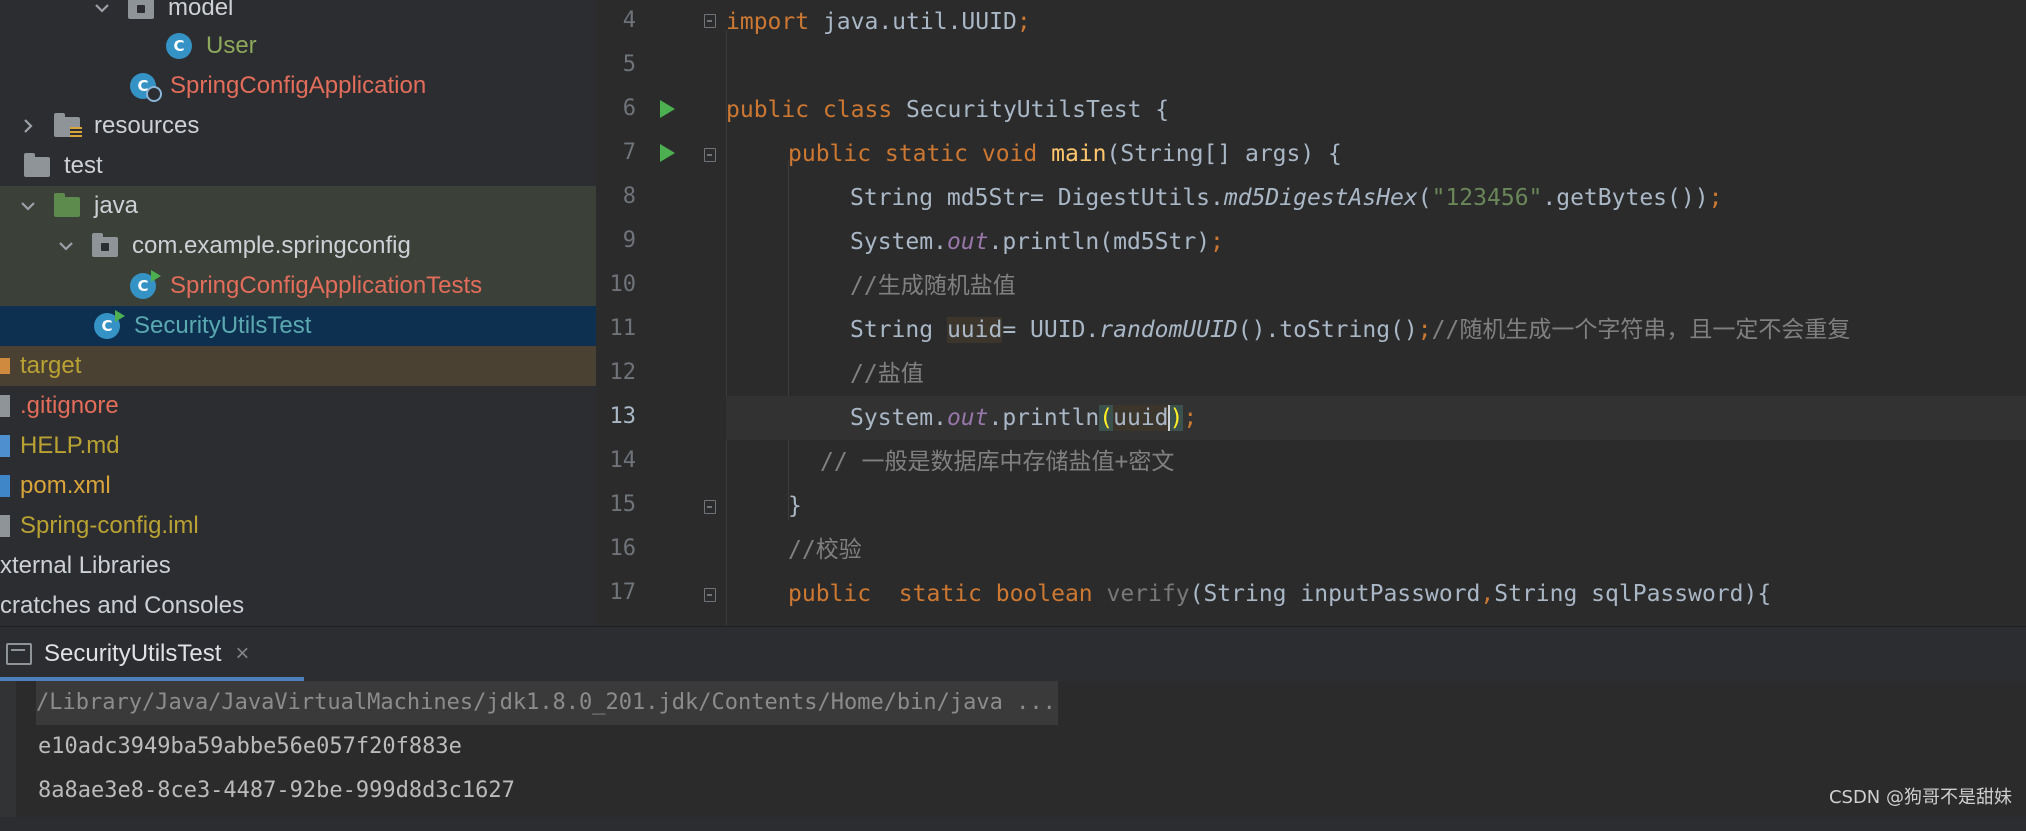  I want to click on static-field: out, so click(967, 242).